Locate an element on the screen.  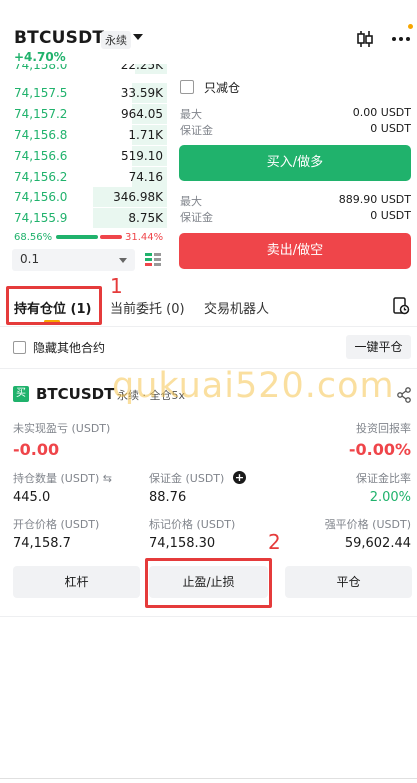
candlestick-chart-icon is located at coordinates (365, 39).